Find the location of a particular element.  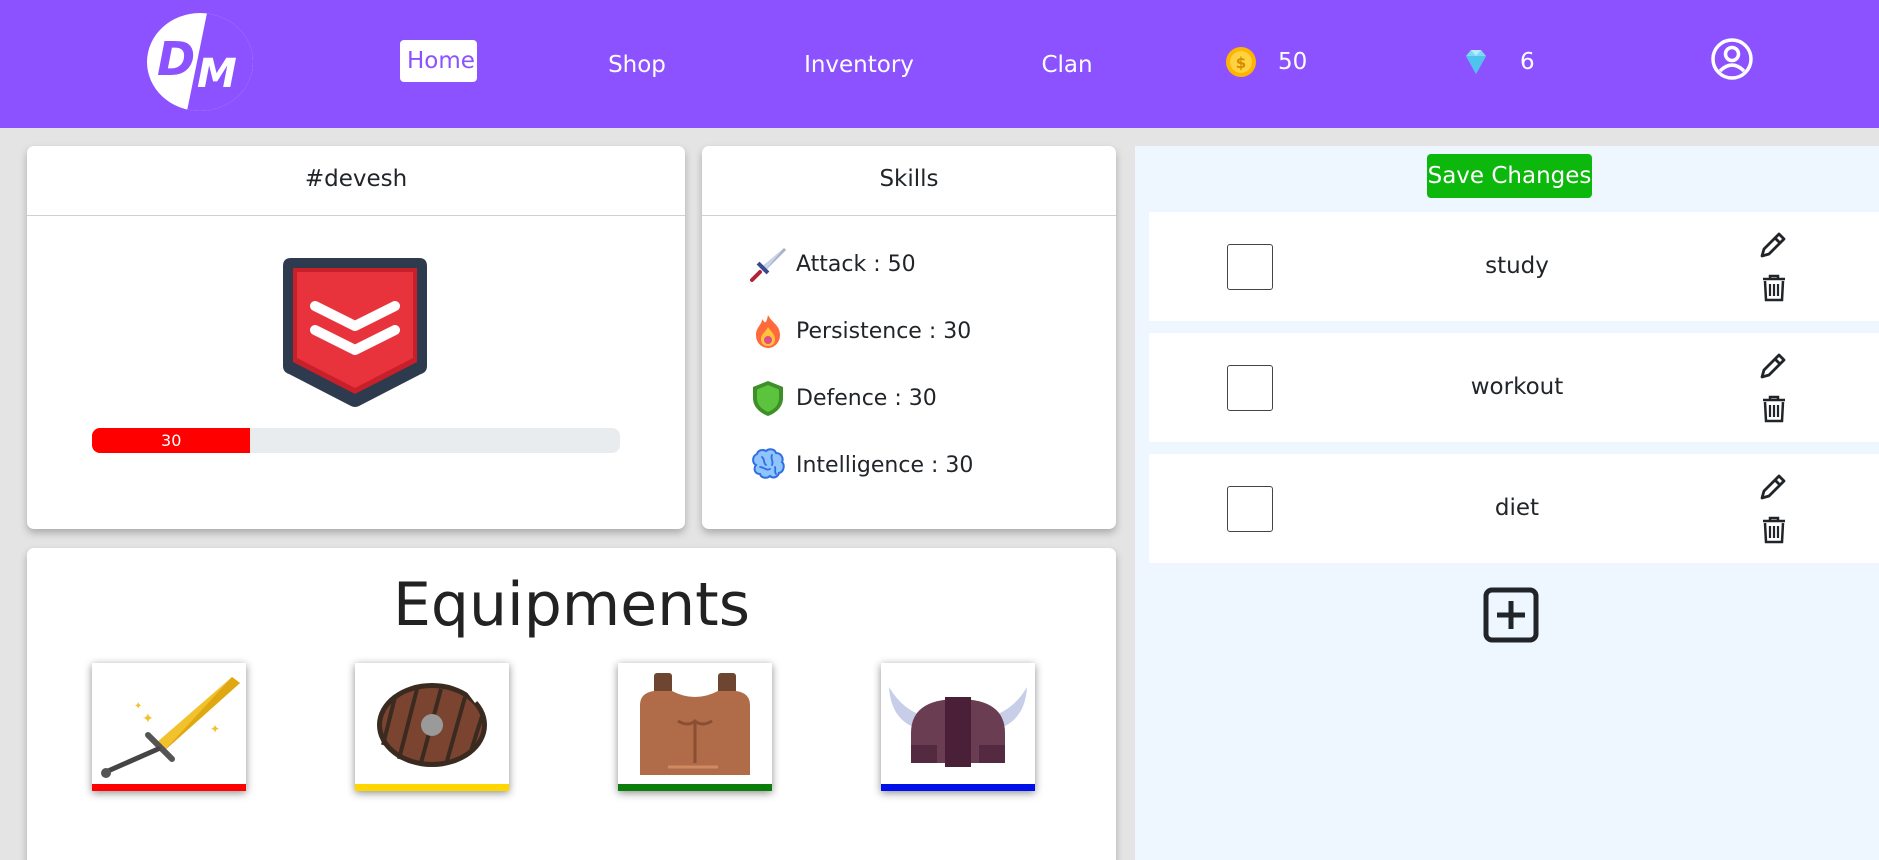

coin-icon: $ is located at coordinates (1241, 62).